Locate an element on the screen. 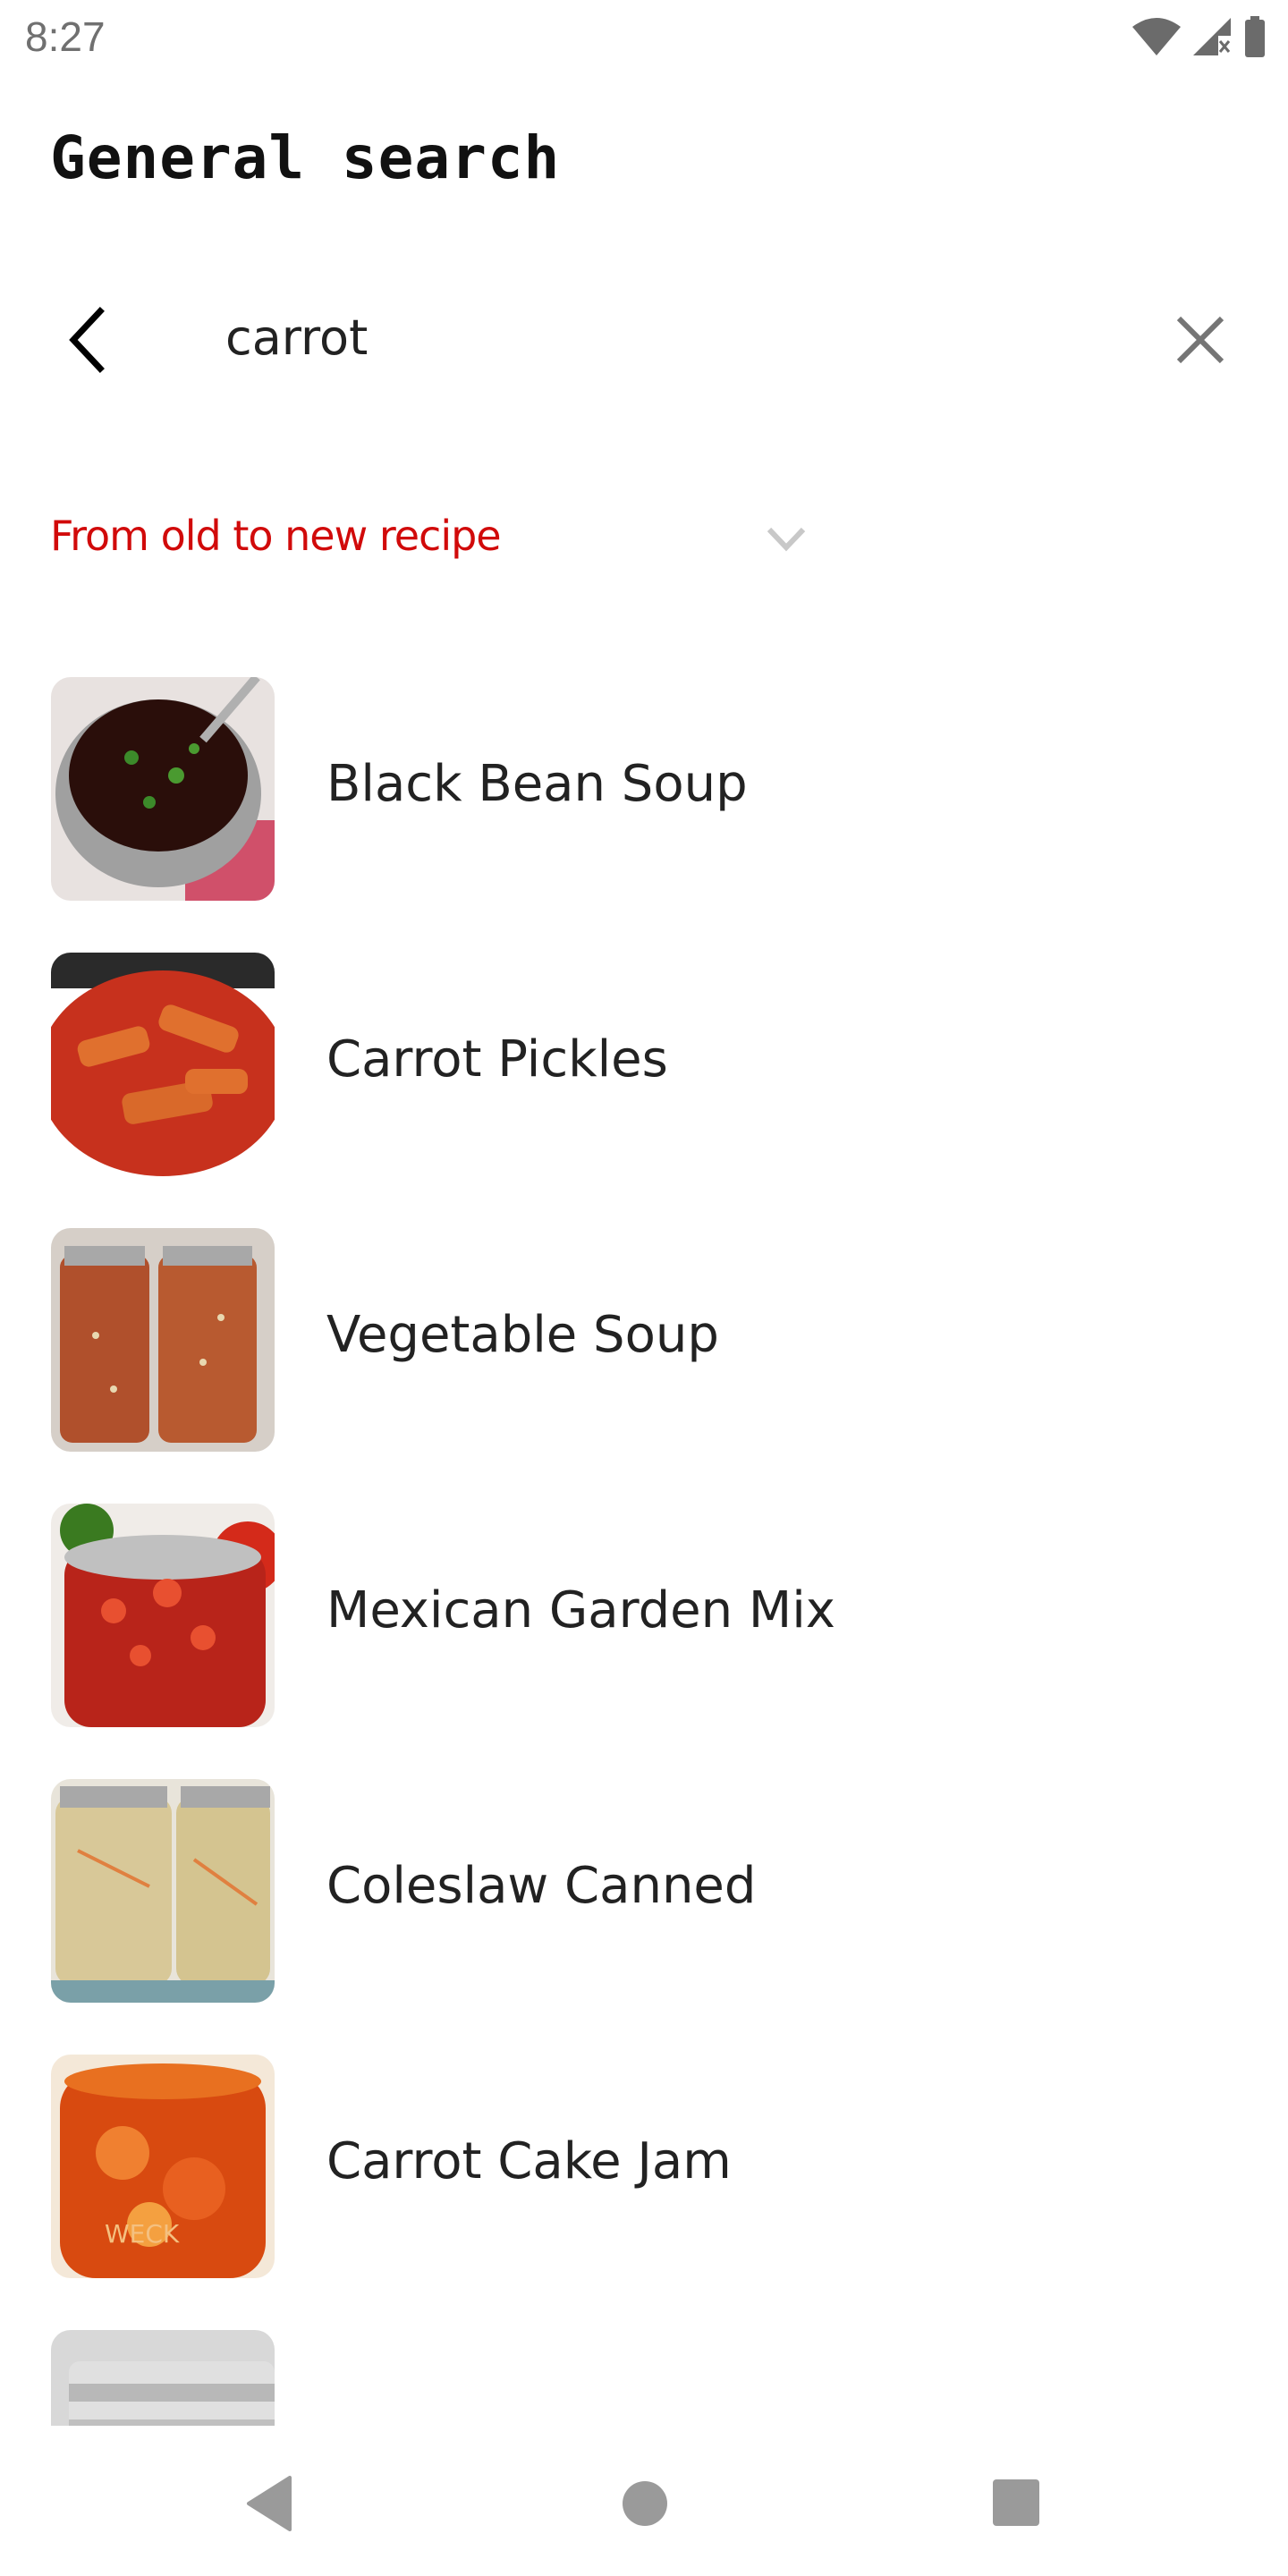 The image size is (1288, 2576). signal-icon is located at coordinates (1212, 36).